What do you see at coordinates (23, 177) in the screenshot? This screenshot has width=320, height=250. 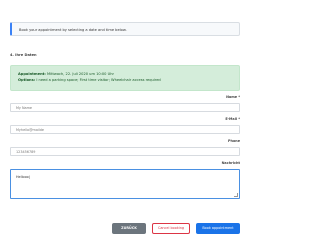 I see `message-text: Hellooo|` at bounding box center [23, 177].